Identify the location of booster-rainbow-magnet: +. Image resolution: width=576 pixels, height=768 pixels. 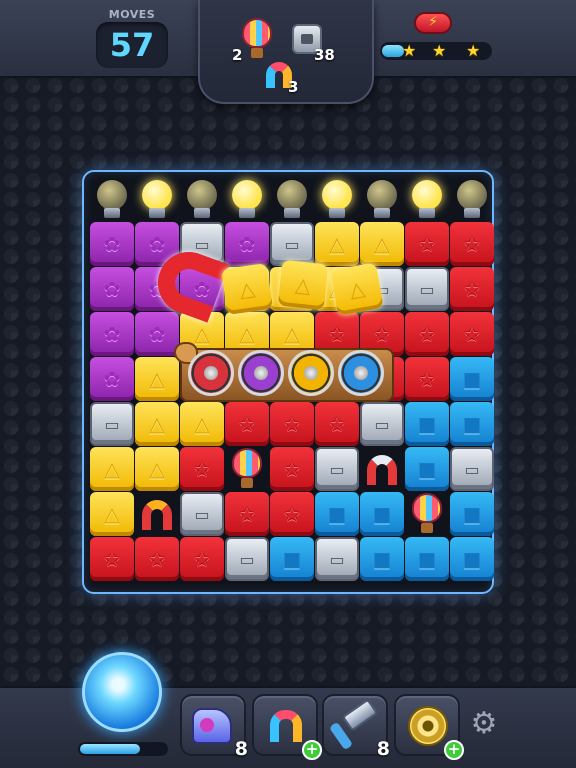
(287, 727).